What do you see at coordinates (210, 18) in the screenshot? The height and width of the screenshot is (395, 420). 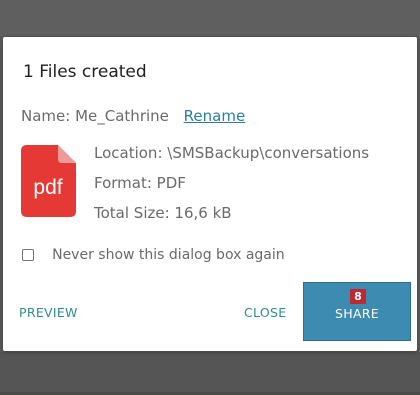 I see `background-top` at bounding box center [210, 18].